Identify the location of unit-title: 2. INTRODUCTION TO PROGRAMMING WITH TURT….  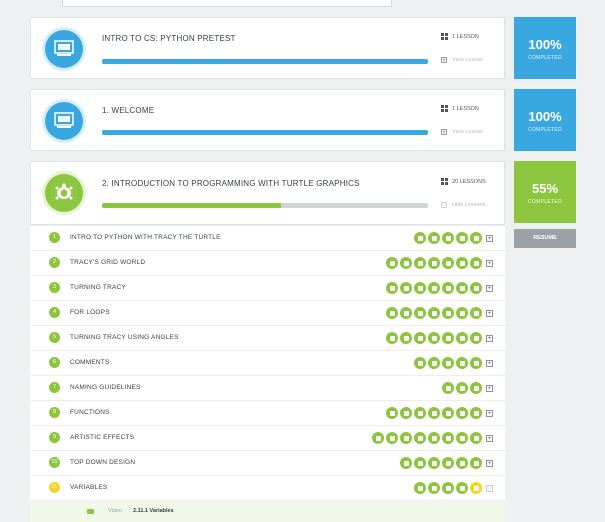
(231, 183).